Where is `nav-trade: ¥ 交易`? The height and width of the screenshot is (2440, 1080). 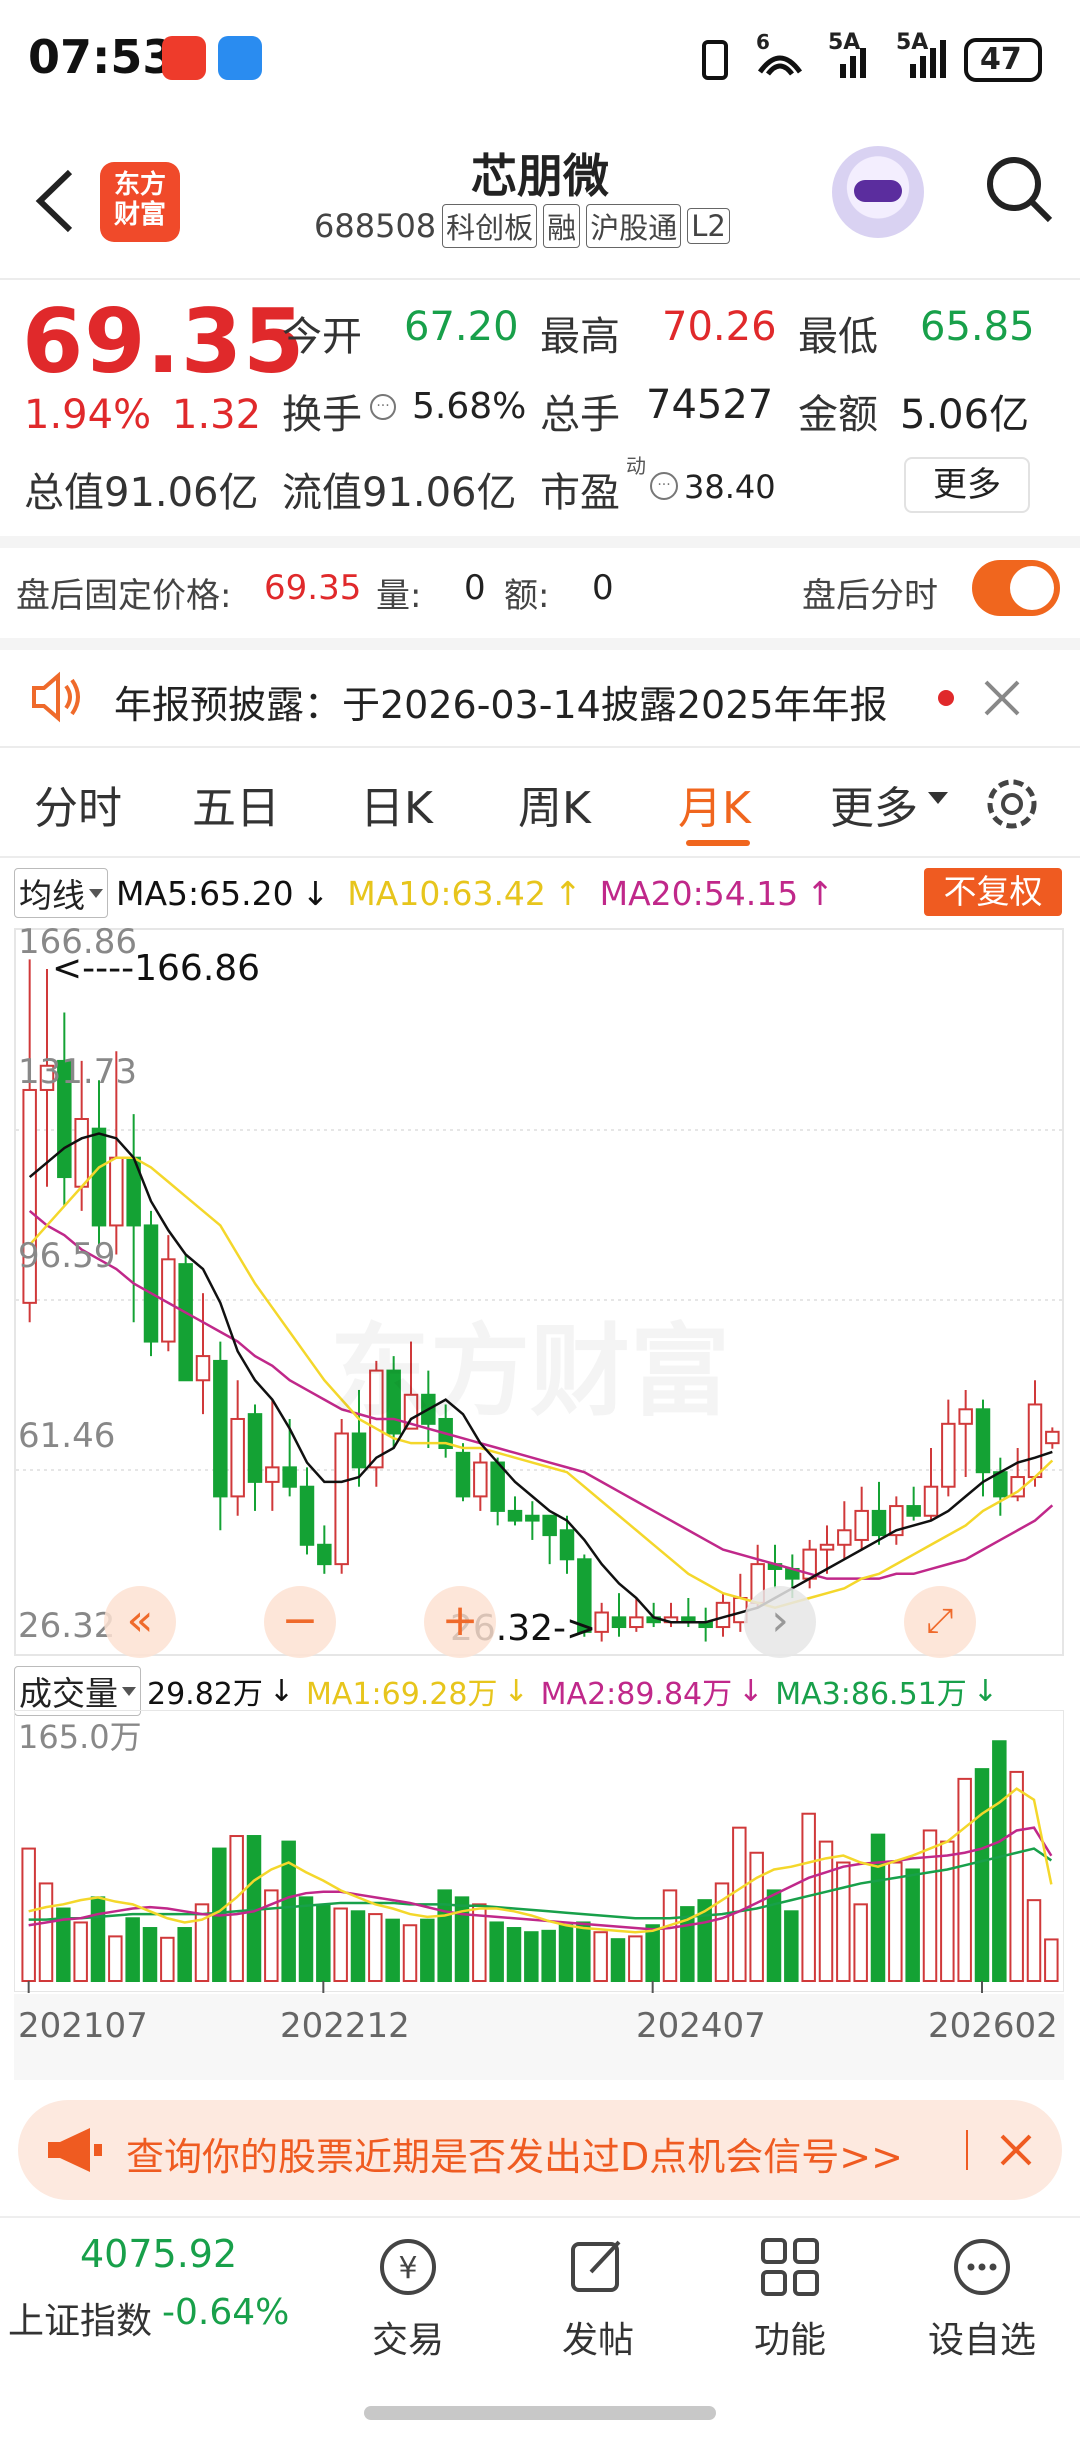
nav-trade: ¥ 交易 is located at coordinates (408, 2290).